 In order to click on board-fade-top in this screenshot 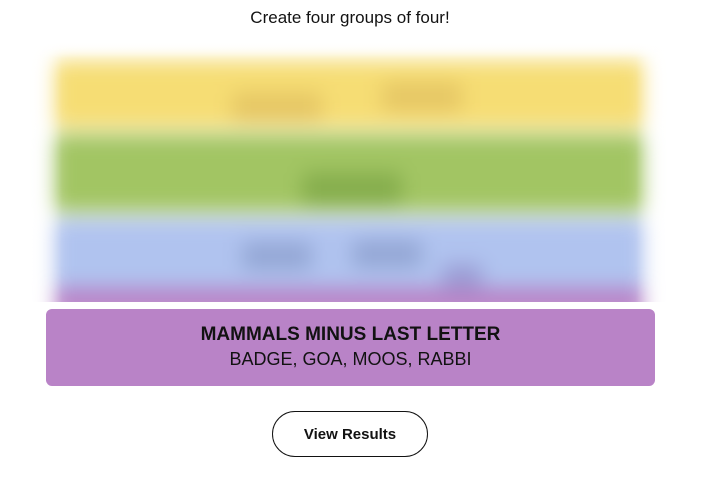, I will do `click(349, 50)`.